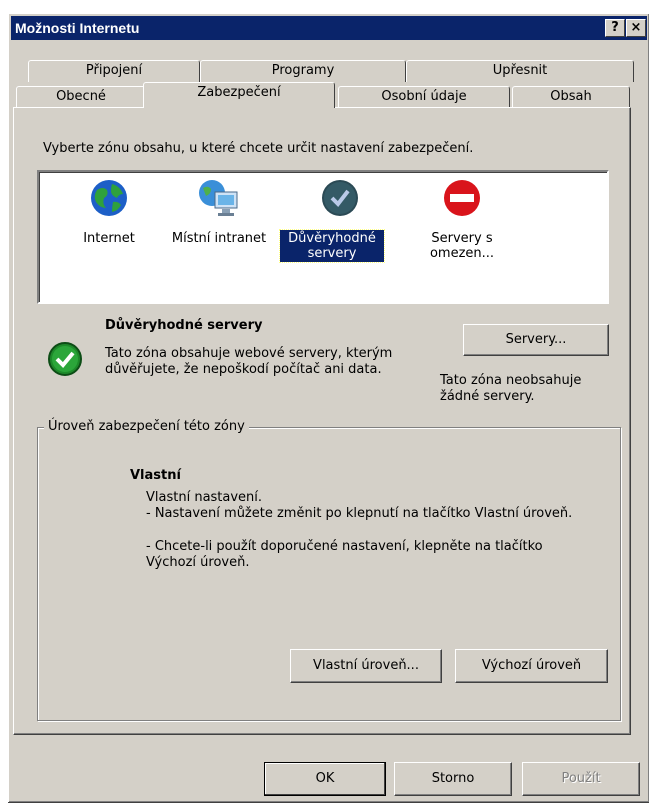 This screenshot has height=809, width=649. Describe the element at coordinates (520, 71) in the screenshot. I see `tab-upresnit: Upřesnit` at that location.